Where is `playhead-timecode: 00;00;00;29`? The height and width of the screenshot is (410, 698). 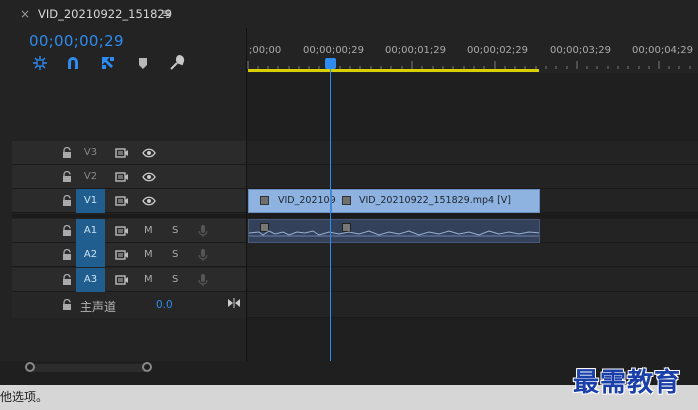
playhead-timecode: 00;00;00;29 is located at coordinates (76, 41).